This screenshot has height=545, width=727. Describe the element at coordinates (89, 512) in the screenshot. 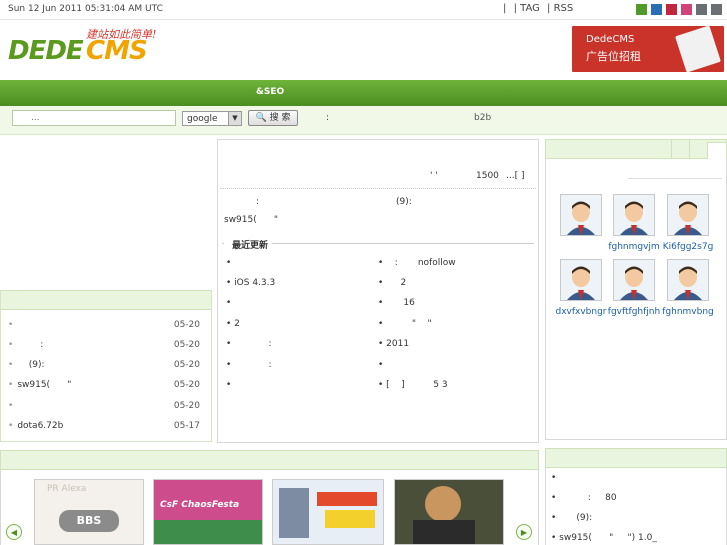

I see `gallery-image: BBS PR Alexa` at that location.